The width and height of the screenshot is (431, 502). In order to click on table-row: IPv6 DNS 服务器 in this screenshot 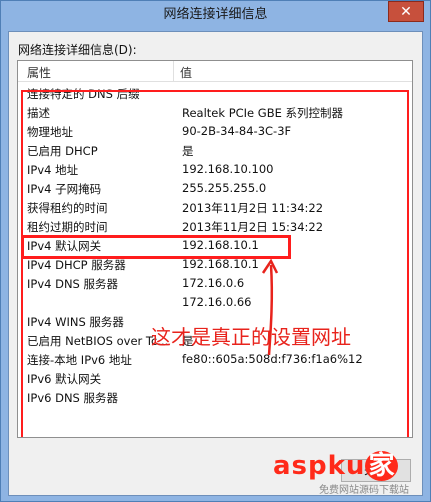, I will do `click(215, 397)`.